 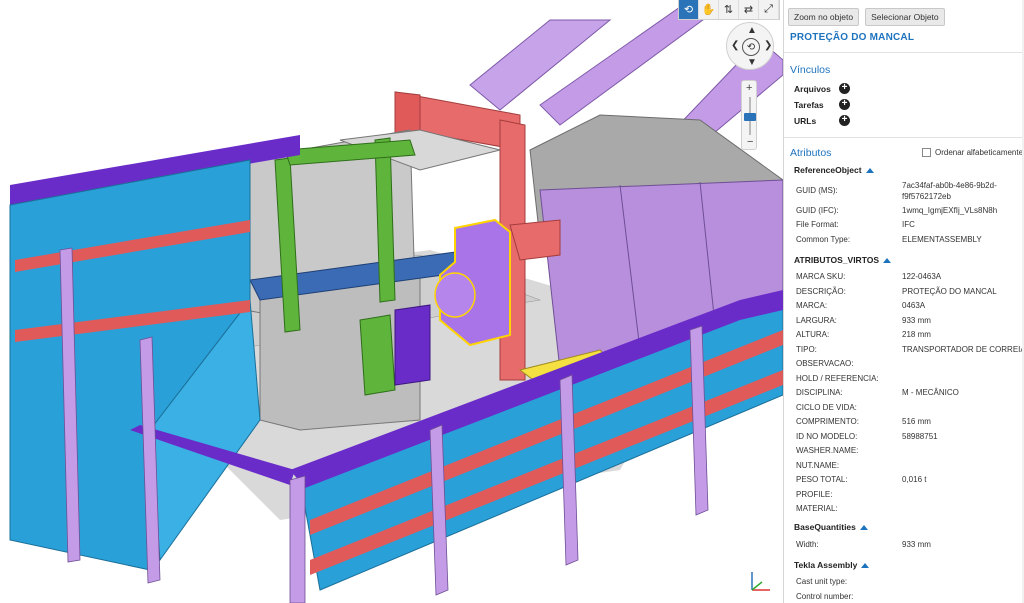 I want to click on prop-key: MARCA:, so click(x=812, y=305).